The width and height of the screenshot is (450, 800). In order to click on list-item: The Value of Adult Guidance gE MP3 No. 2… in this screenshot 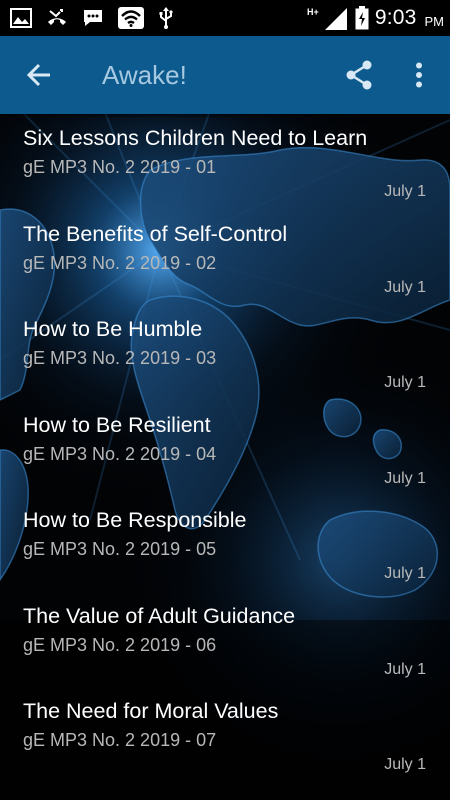, I will do `click(225, 640)`.